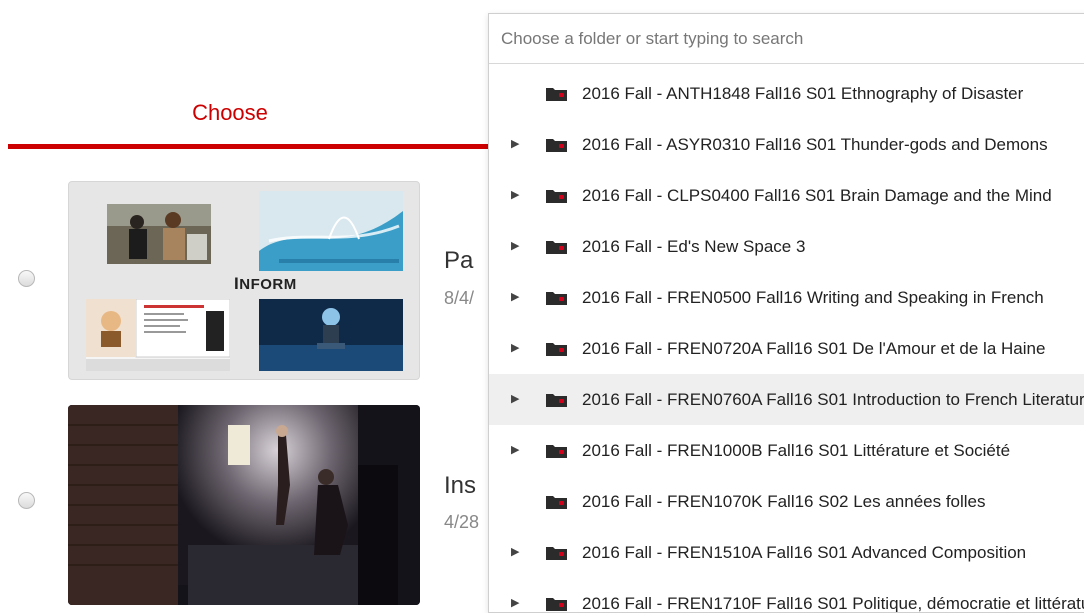 This screenshot has height=613, width=1084. Describe the element at coordinates (159, 234) in the screenshot. I see `thumbnail-photo-people` at that location.